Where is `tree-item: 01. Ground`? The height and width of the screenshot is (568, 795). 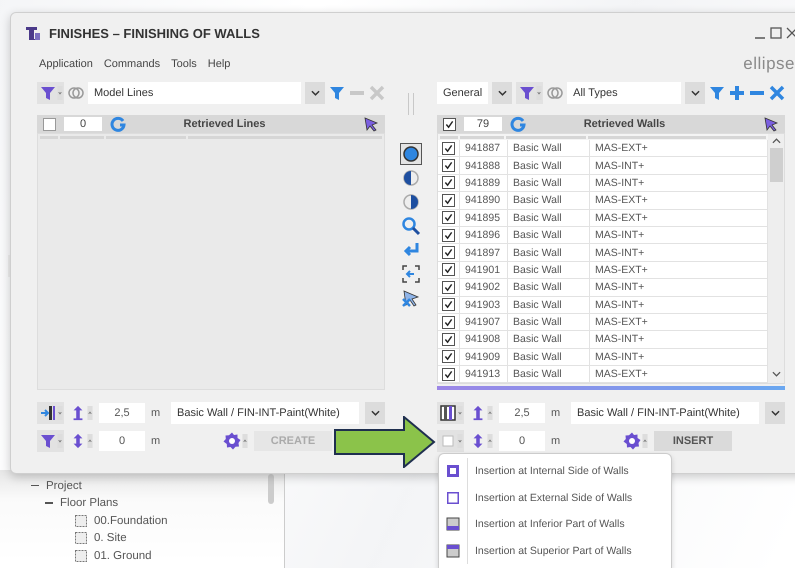 tree-item: 01. Ground is located at coordinates (123, 556).